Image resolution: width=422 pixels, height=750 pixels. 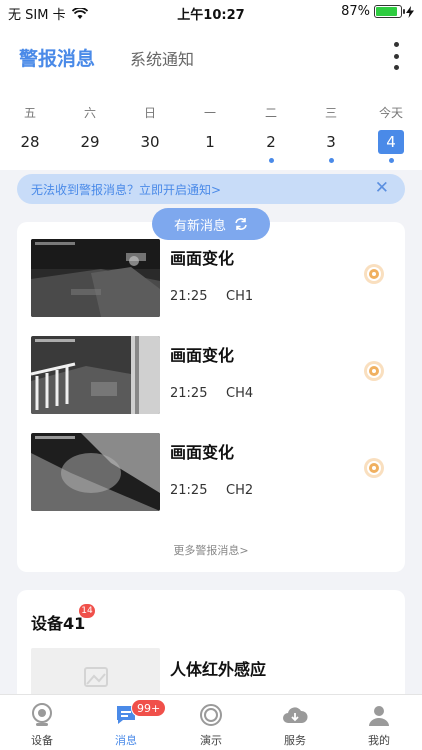 What do you see at coordinates (30, 122) in the screenshot?
I see `calendar-day: 五 28` at bounding box center [30, 122].